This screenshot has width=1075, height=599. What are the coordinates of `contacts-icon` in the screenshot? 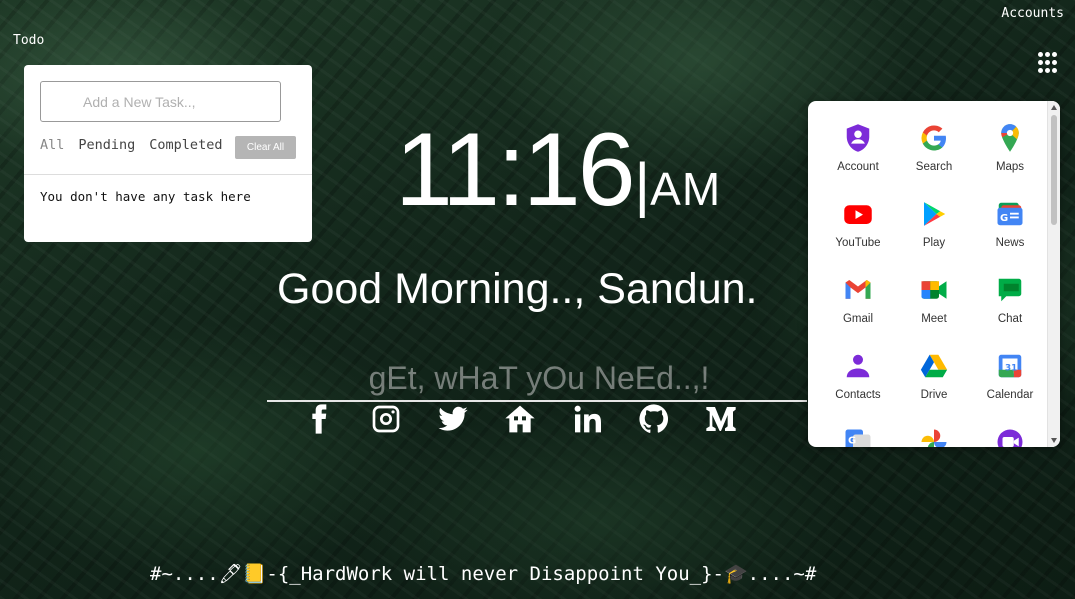 It's located at (858, 366).